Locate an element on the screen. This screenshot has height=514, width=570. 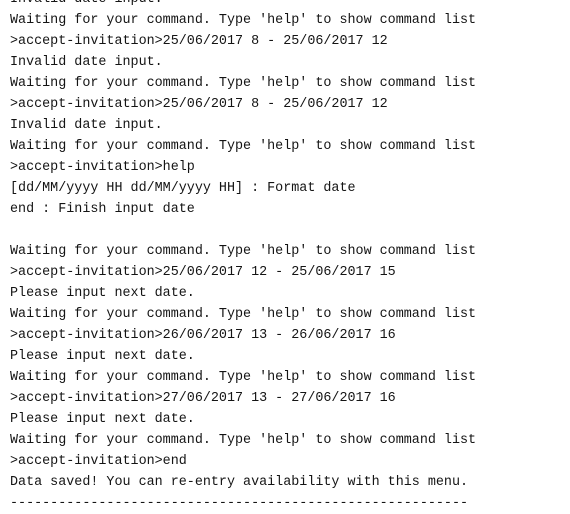
console-line: end : Finish input date is located at coordinates (102, 209).